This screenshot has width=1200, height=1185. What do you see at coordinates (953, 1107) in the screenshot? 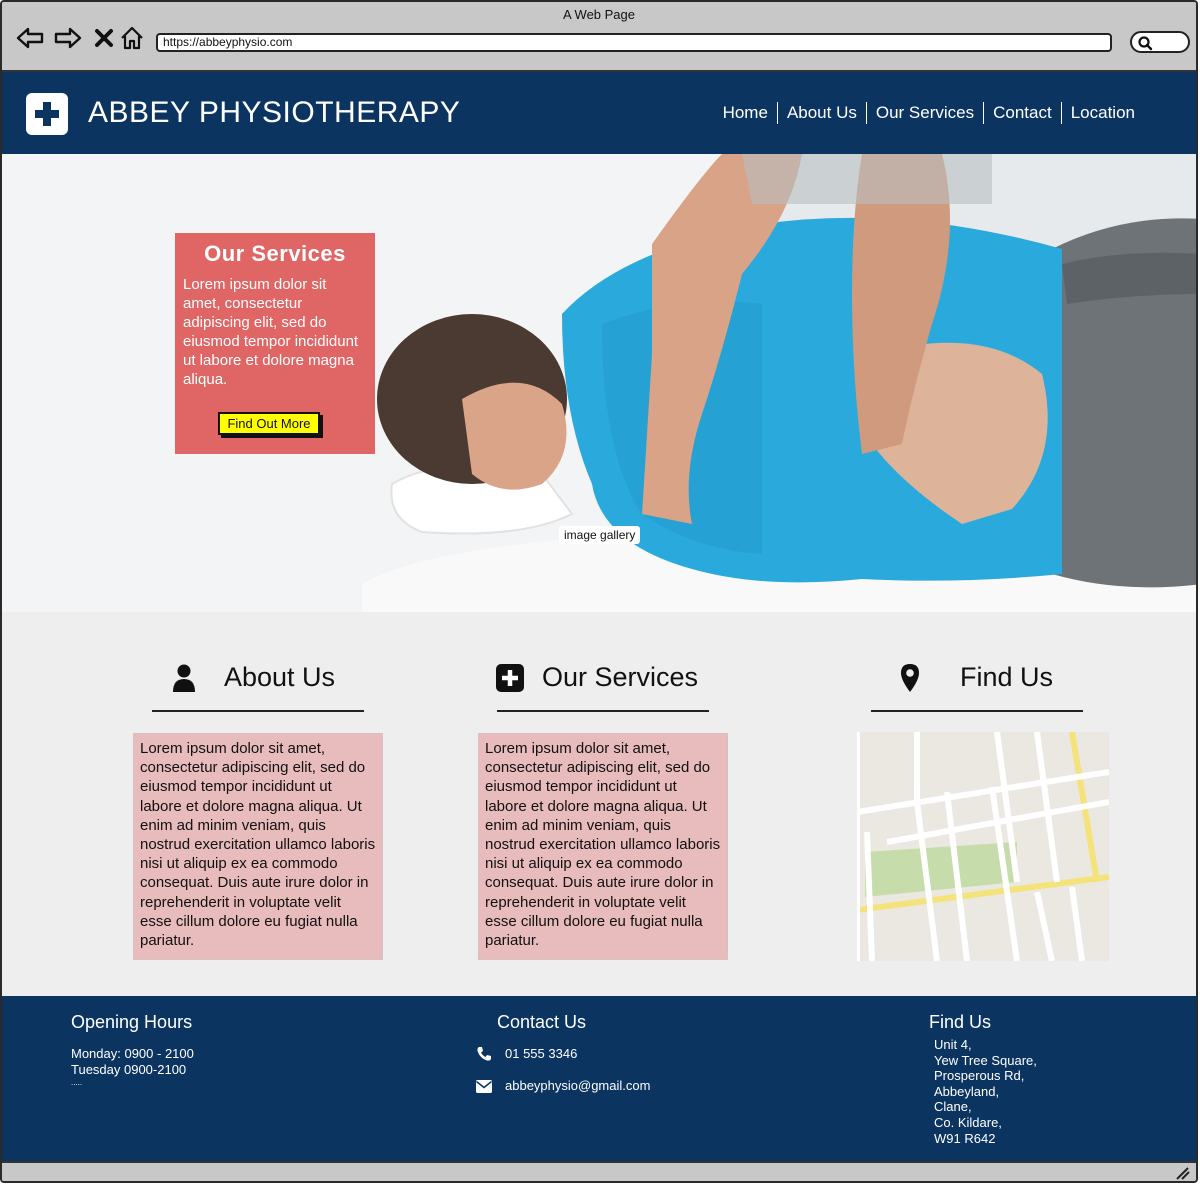
I see `address-line: Clane,` at bounding box center [953, 1107].